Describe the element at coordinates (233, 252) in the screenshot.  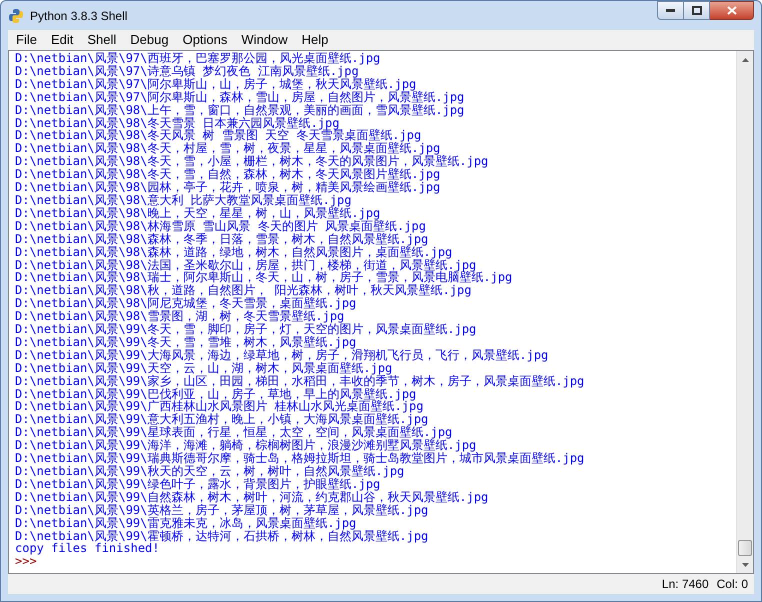
I see `output-line: D:\netbian\风景\98\森林，道路，绿地，树木，自然风景图片，桌面壁纸.jpg` at that location.